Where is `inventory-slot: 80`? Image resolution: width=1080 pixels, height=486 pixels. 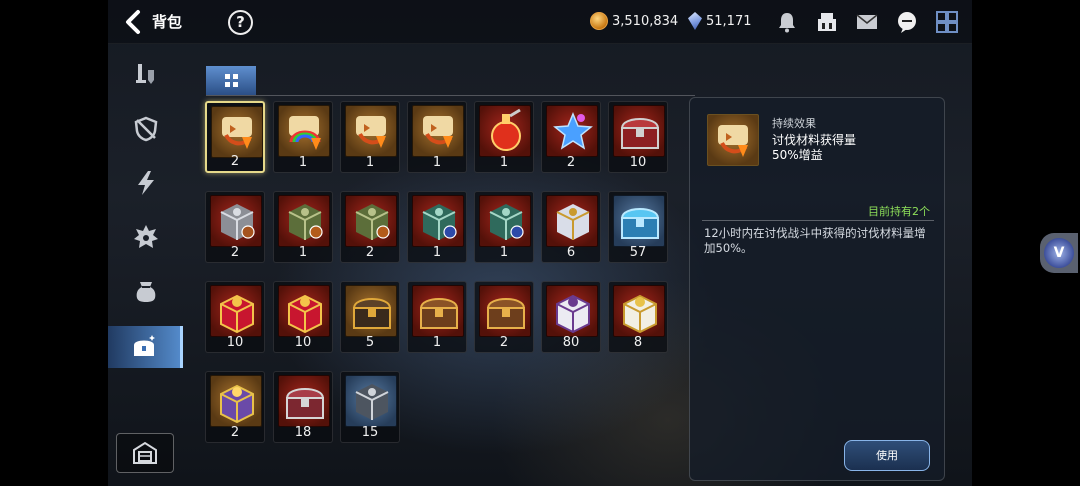
inventory-slot: 80 is located at coordinates (571, 317).